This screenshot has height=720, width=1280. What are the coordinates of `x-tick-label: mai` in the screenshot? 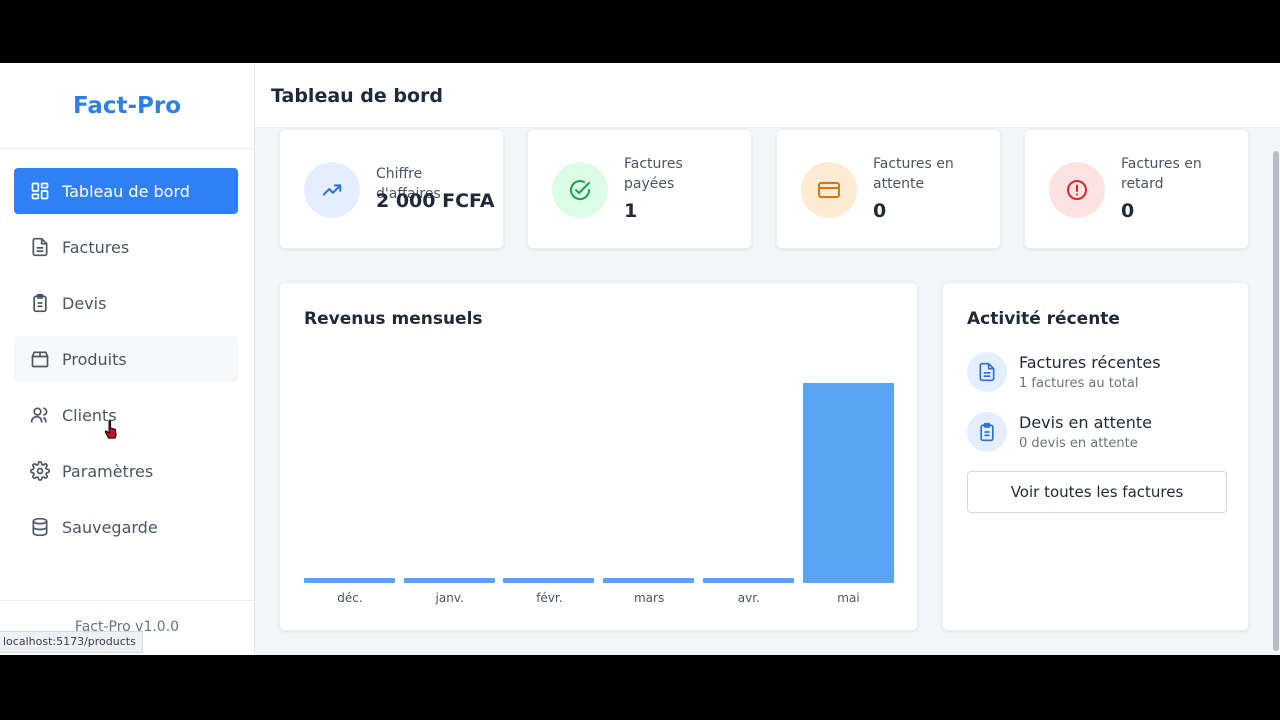 It's located at (848, 598).